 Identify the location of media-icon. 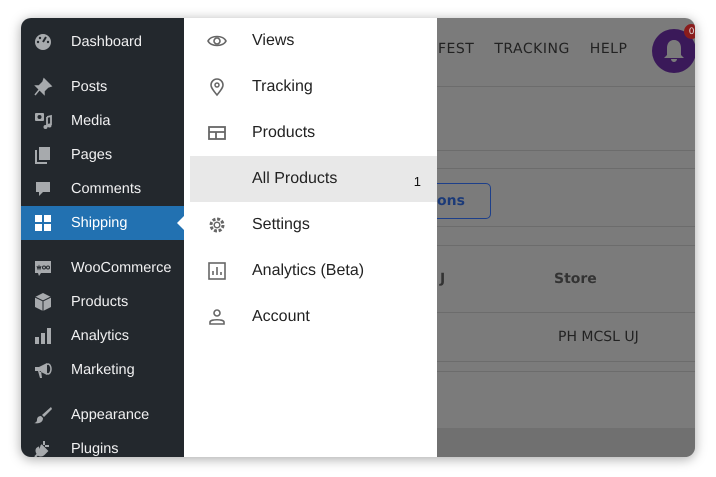
(43, 121).